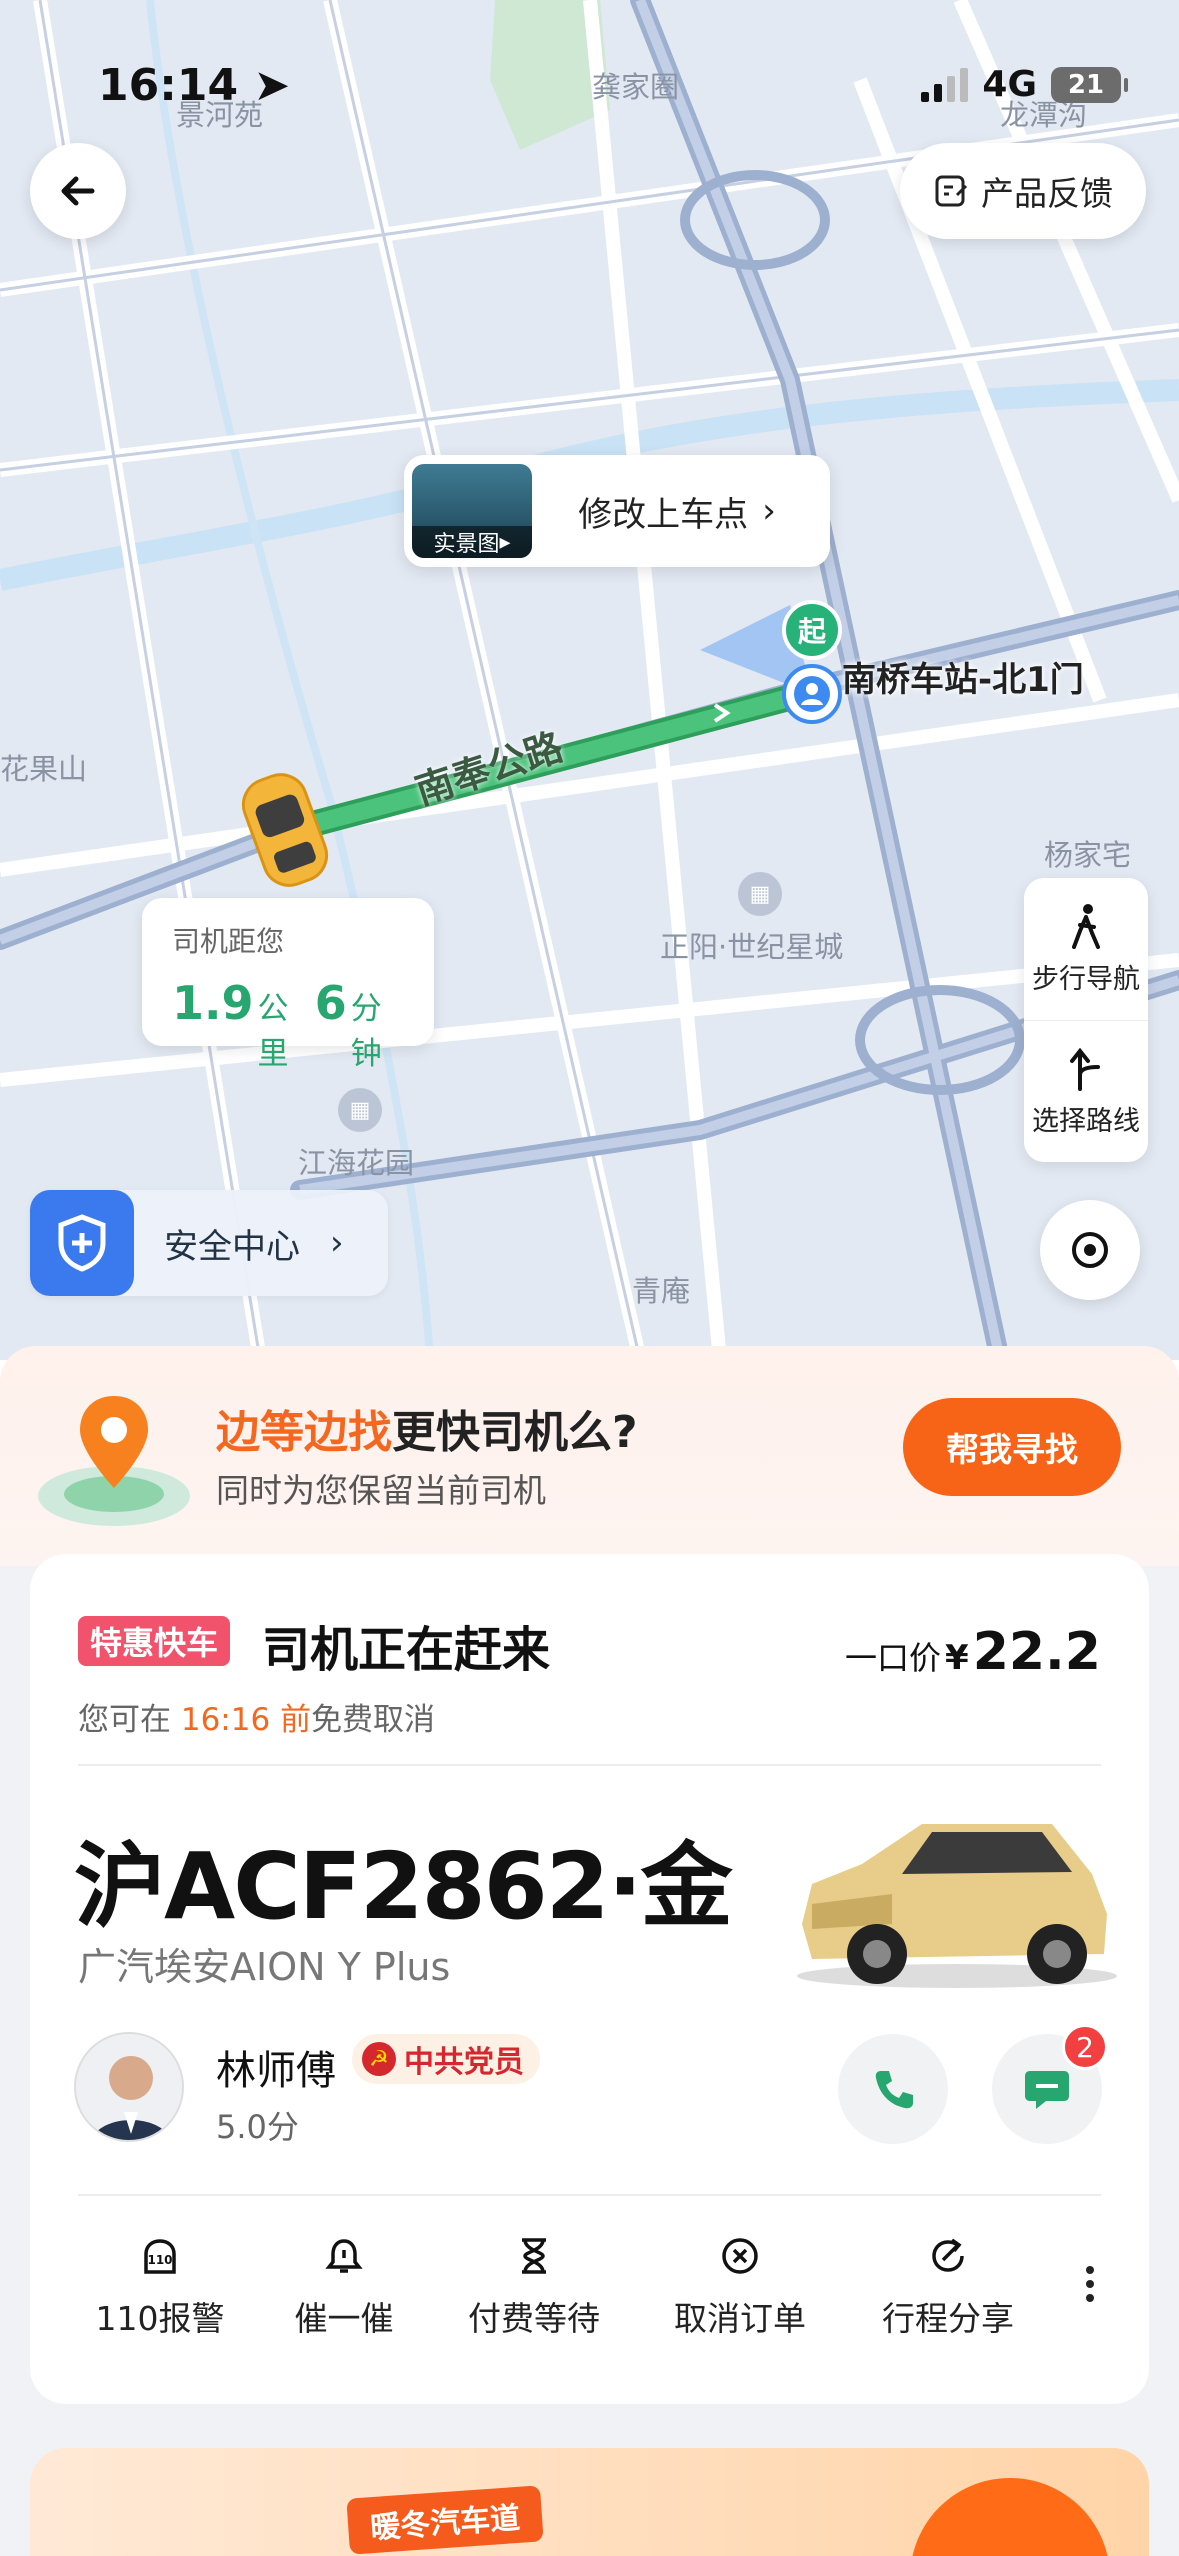 The width and height of the screenshot is (1179, 2556). What do you see at coordinates (82, 1243) in the screenshot?
I see `shield-icon` at bounding box center [82, 1243].